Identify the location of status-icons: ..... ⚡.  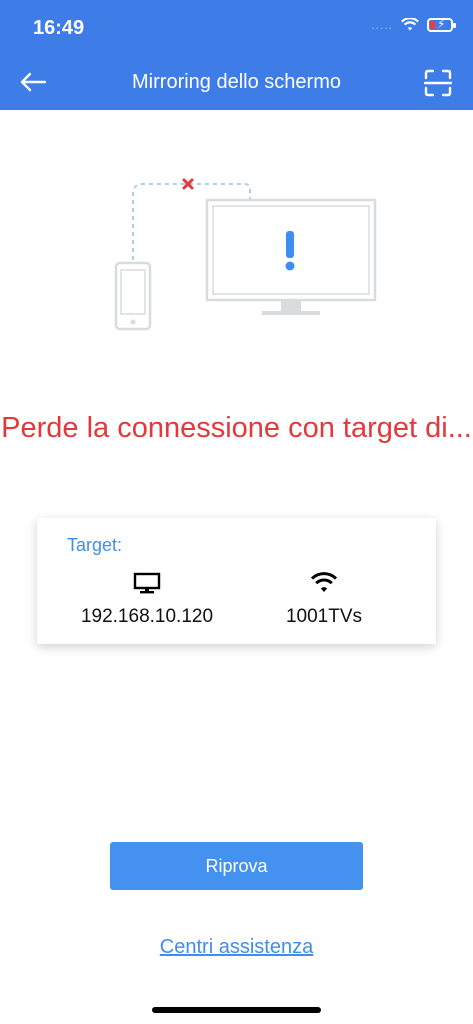
(413, 24).